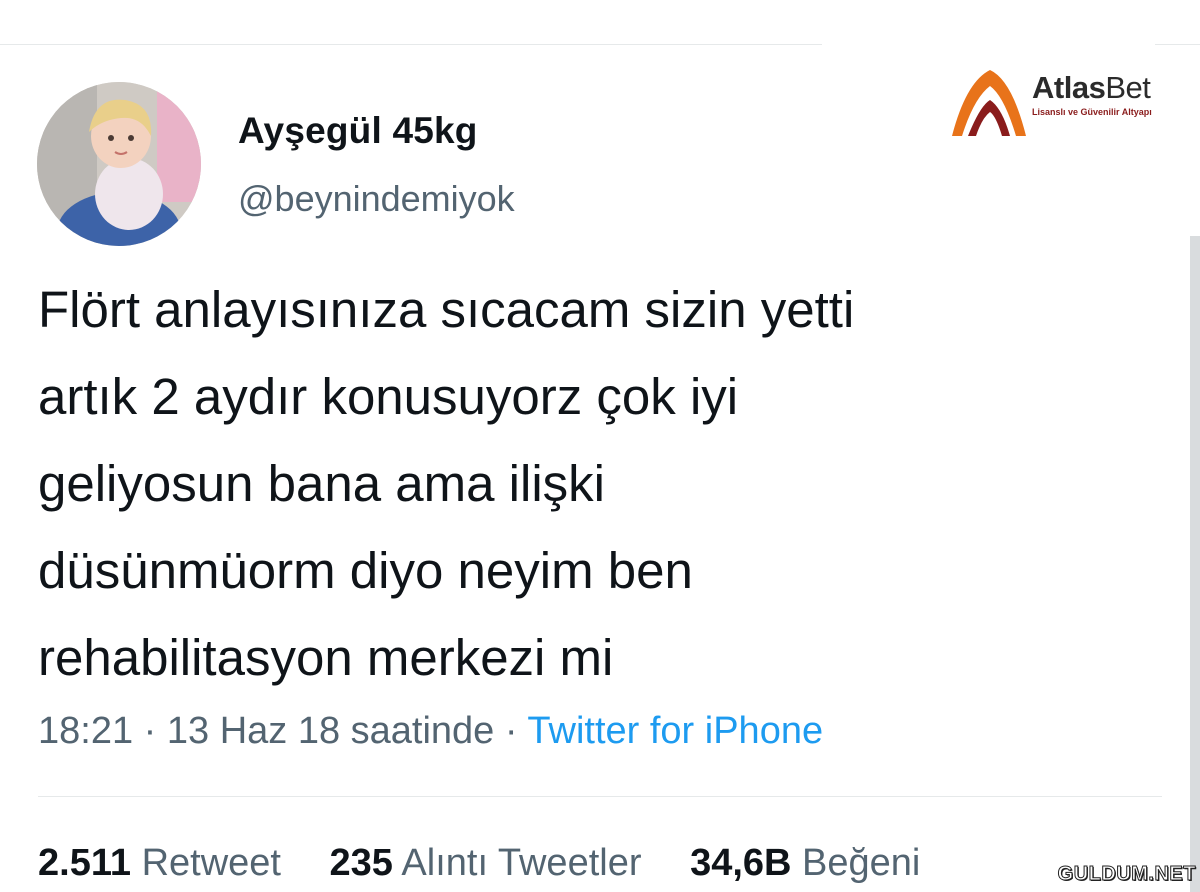  I want to click on top-divider-right, so click(1177, 44).